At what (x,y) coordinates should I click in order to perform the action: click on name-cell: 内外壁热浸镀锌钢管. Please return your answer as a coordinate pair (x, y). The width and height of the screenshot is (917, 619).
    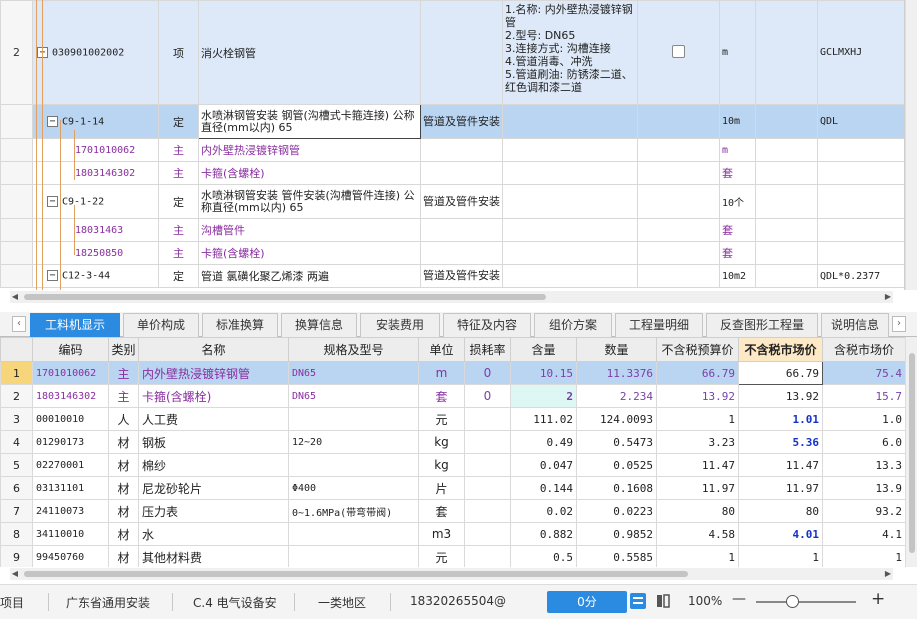
    Looking at the image, I should click on (213, 373).